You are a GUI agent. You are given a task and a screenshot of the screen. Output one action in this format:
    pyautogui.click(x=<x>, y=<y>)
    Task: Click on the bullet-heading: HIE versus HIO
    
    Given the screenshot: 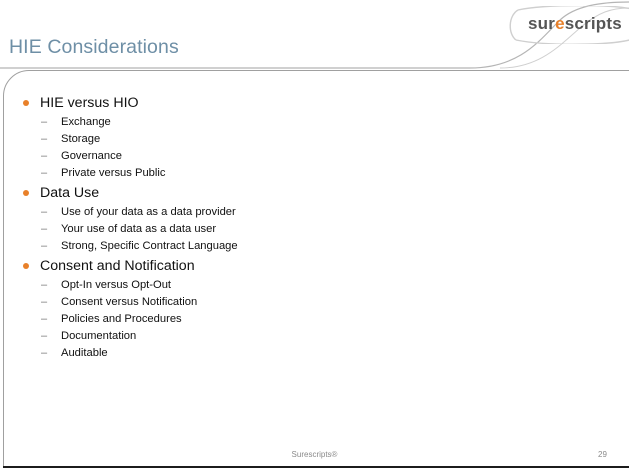 What is the action you would take?
    pyautogui.click(x=302, y=103)
    